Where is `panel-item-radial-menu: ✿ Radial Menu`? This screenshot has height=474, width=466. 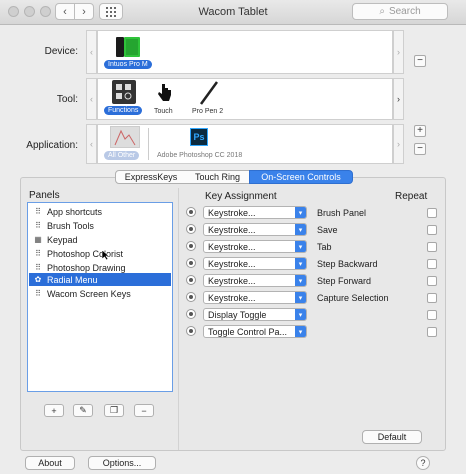 panel-item-radial-menu: ✿ Radial Menu is located at coordinates (100, 279).